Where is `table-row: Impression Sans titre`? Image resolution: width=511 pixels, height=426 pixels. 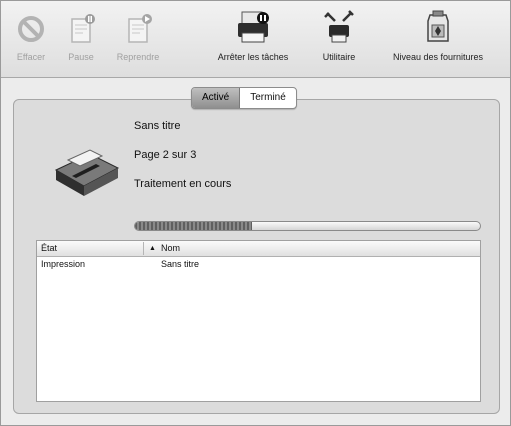 table-row: Impression Sans titre is located at coordinates (258, 264).